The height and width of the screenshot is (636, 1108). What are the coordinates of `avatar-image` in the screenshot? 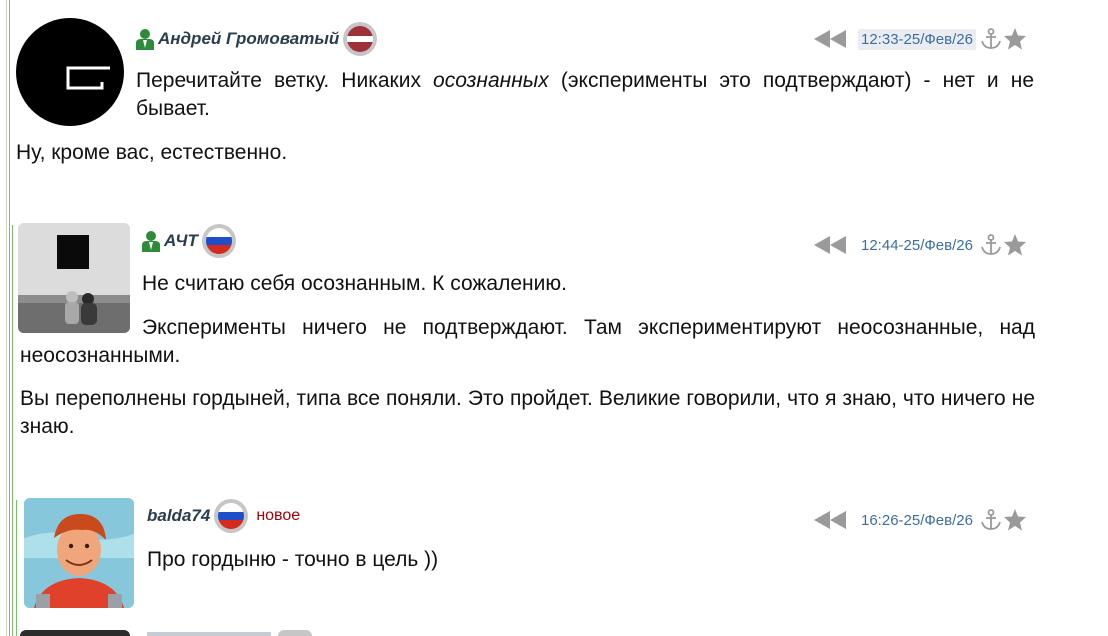 It's located at (79, 553).